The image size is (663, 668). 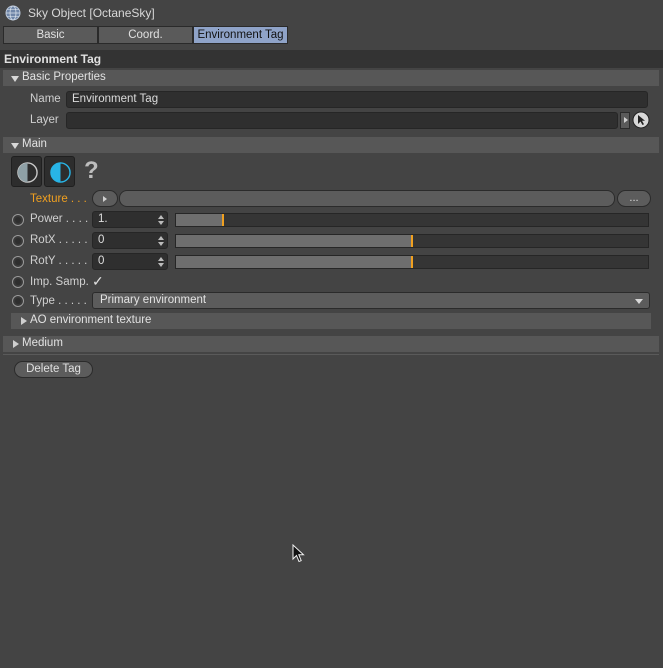 I want to click on main-label: Main, so click(x=34, y=144).